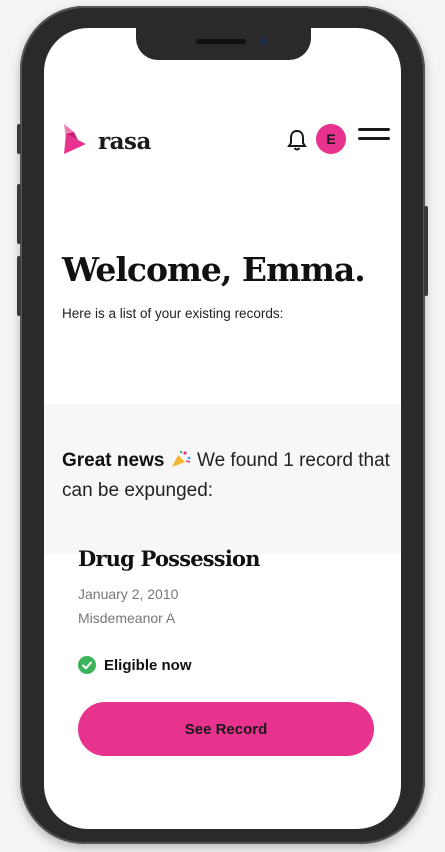 Image resolution: width=445 pixels, height=852 pixels. I want to click on power-button, so click(426, 251).